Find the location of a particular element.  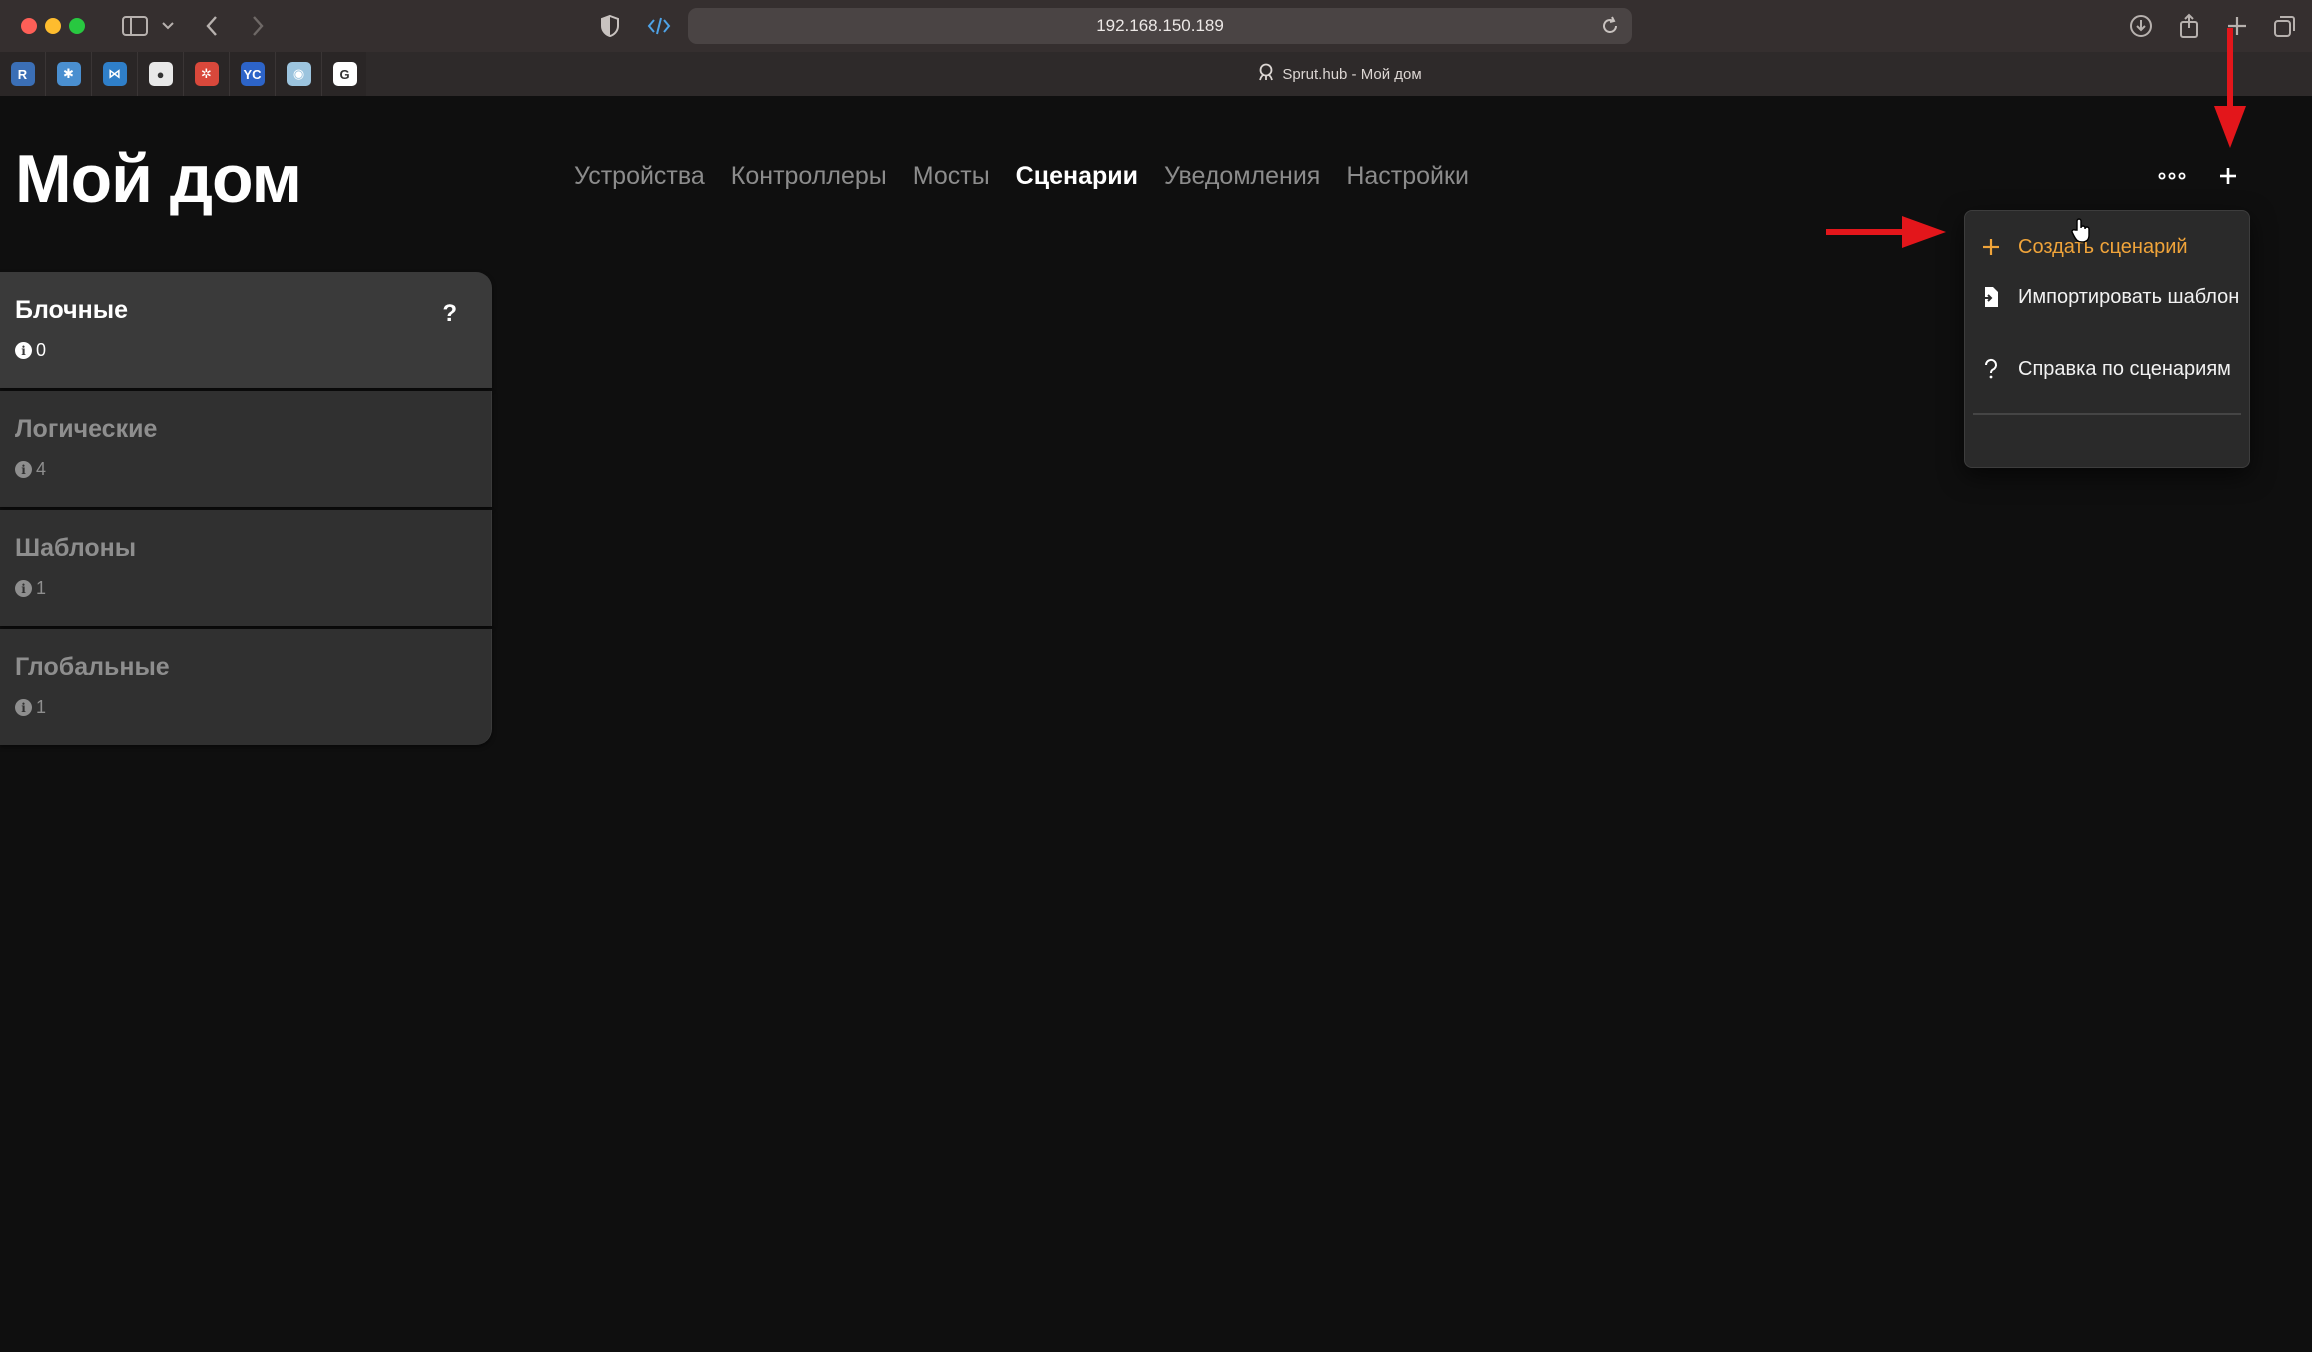

url-text: 192.168.150.189 is located at coordinates (1160, 25).